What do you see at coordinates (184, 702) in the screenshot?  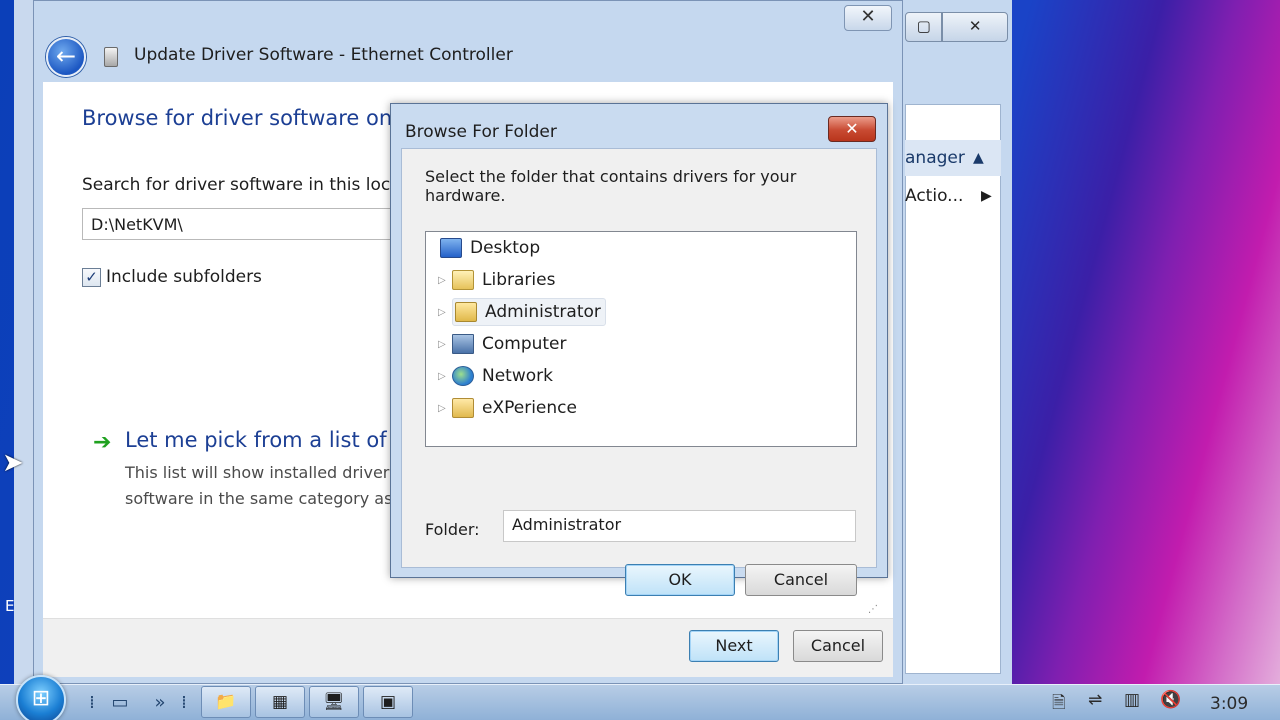 I see `taskbar-grip-icon: ⁞` at bounding box center [184, 702].